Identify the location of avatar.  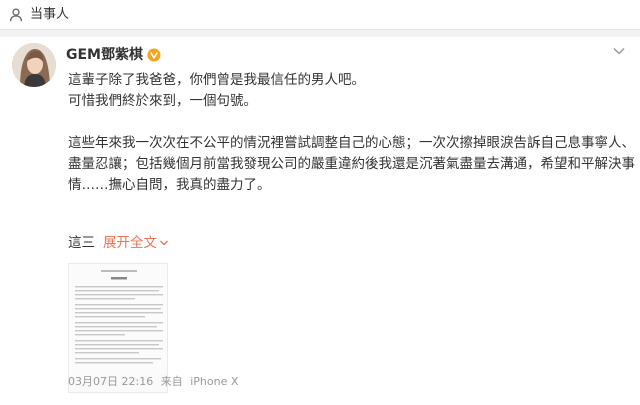
(34, 65).